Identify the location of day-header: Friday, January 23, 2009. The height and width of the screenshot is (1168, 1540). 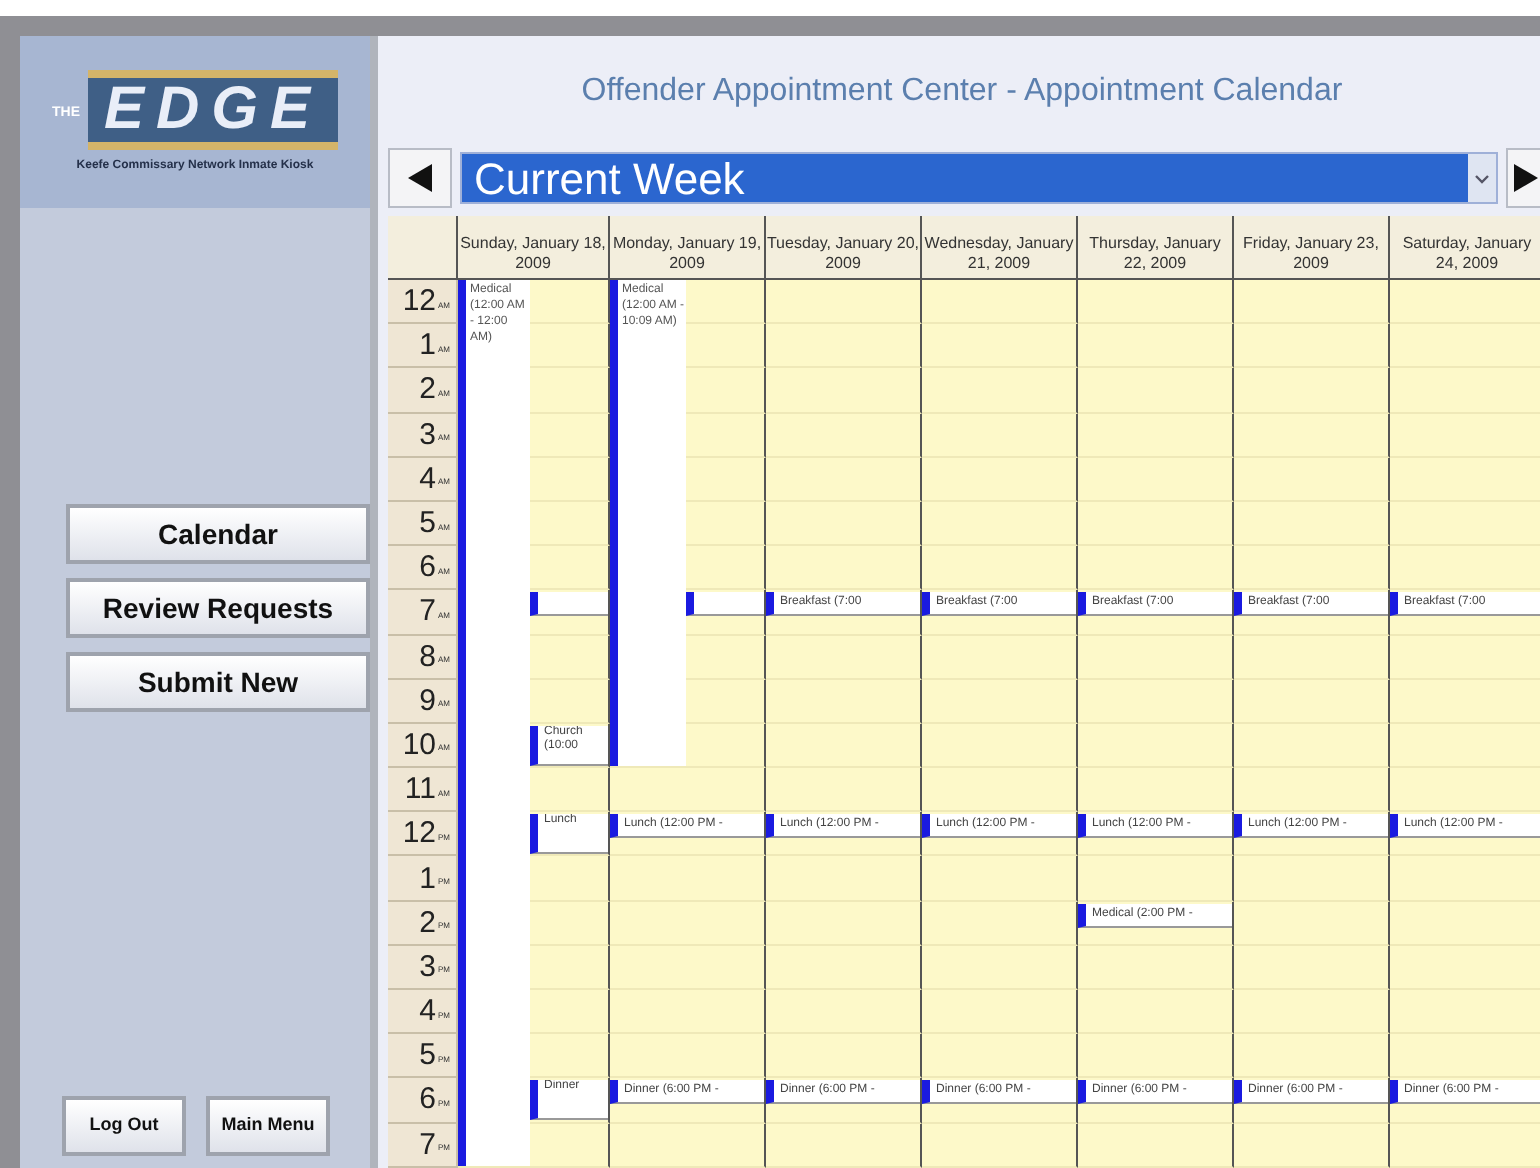
(1311, 254).